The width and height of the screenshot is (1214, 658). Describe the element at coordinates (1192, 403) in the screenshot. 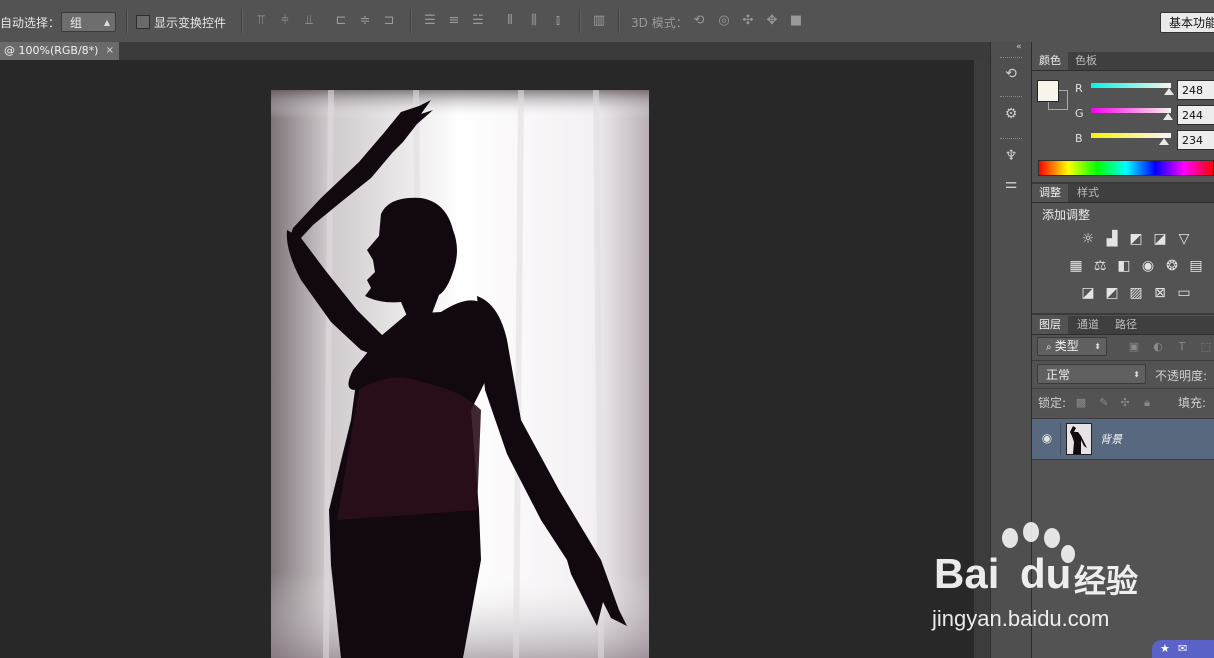

I see `fill-label: 填充:` at that location.